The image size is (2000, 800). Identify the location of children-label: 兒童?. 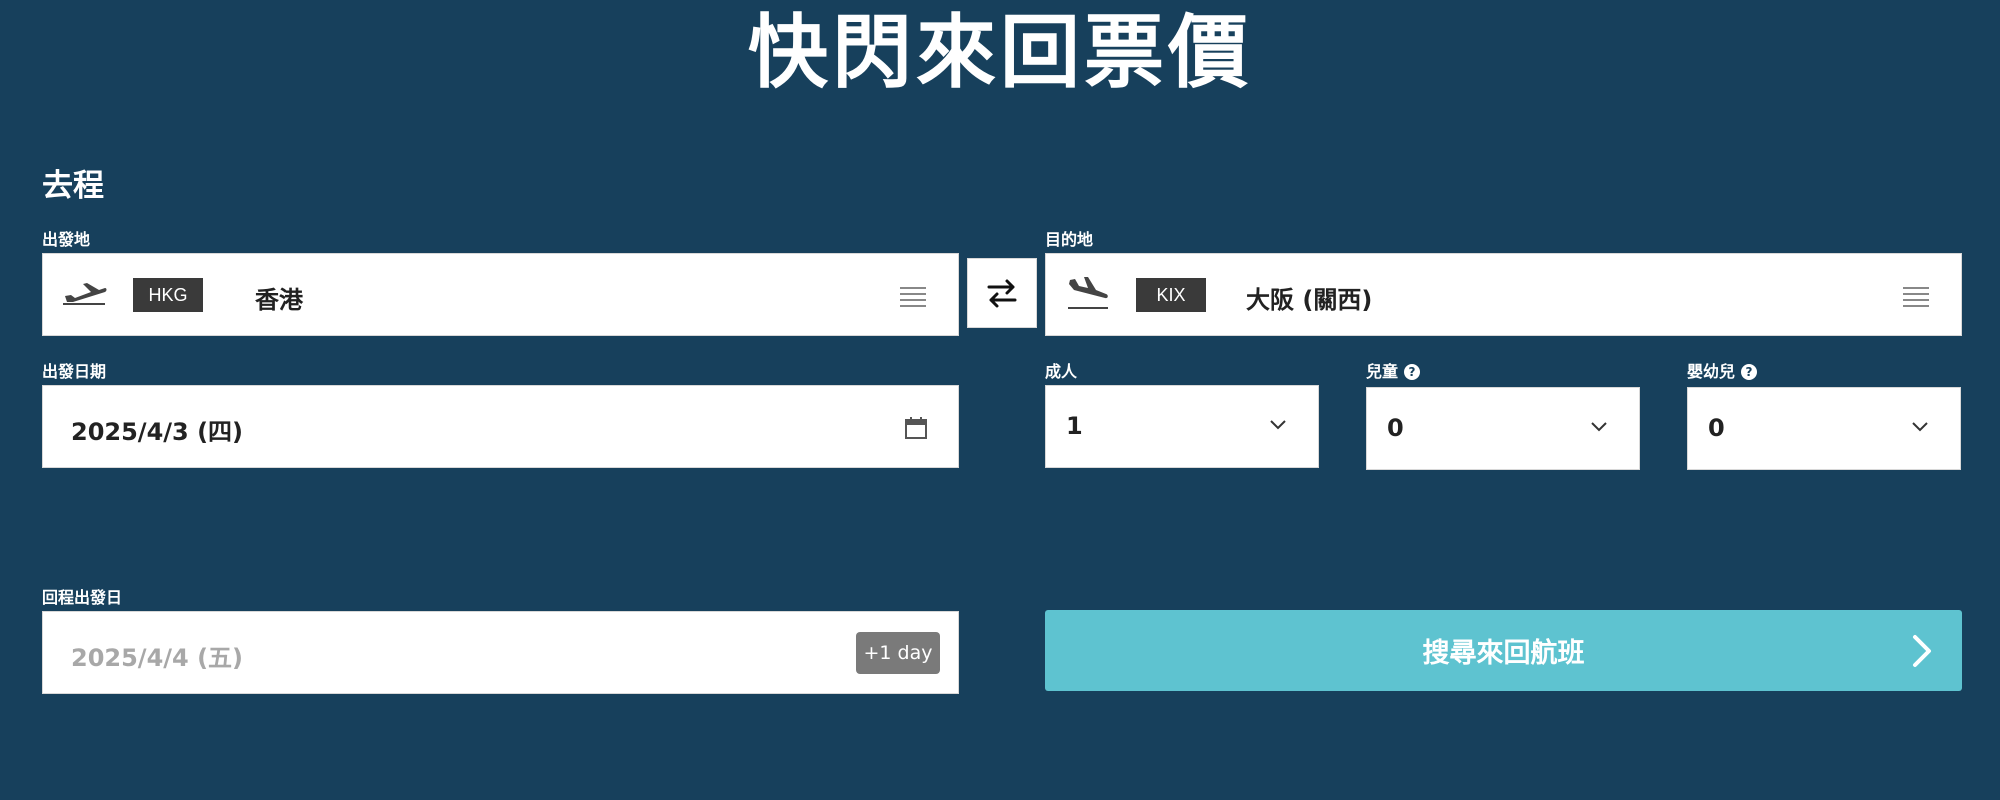
(1393, 370).